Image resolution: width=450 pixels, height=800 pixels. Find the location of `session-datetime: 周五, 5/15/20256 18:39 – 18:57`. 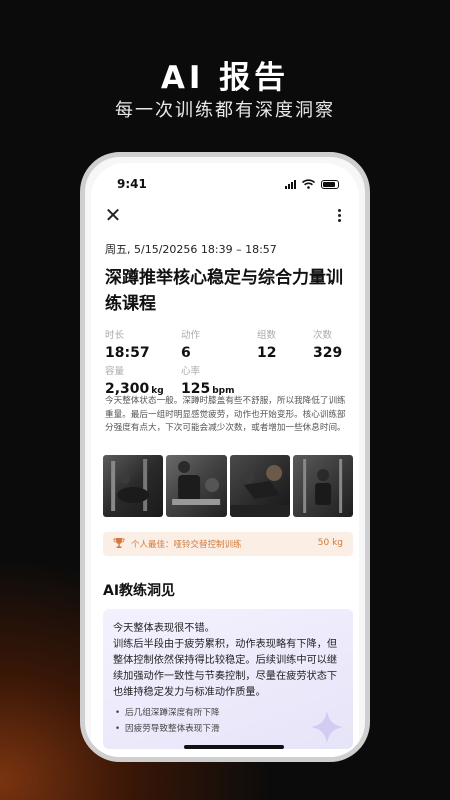

session-datetime: 周五, 5/15/20256 18:39 – 18:57 is located at coordinates (191, 249).